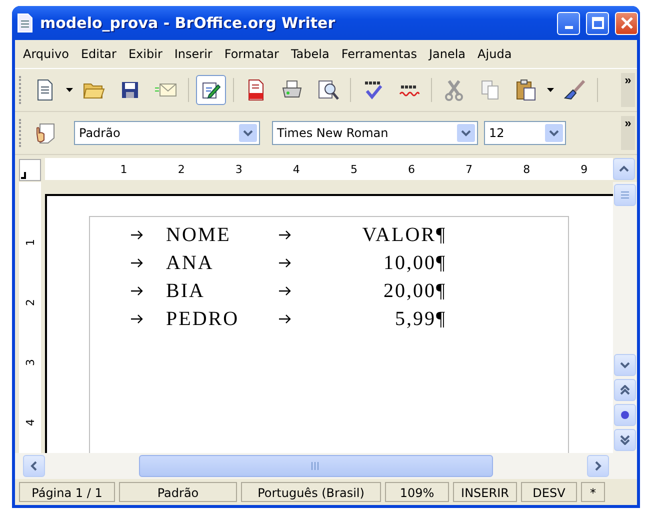 The width and height of the screenshot is (649, 513). What do you see at coordinates (409, 263) in the screenshot?
I see `document-text: 10,00` at bounding box center [409, 263].